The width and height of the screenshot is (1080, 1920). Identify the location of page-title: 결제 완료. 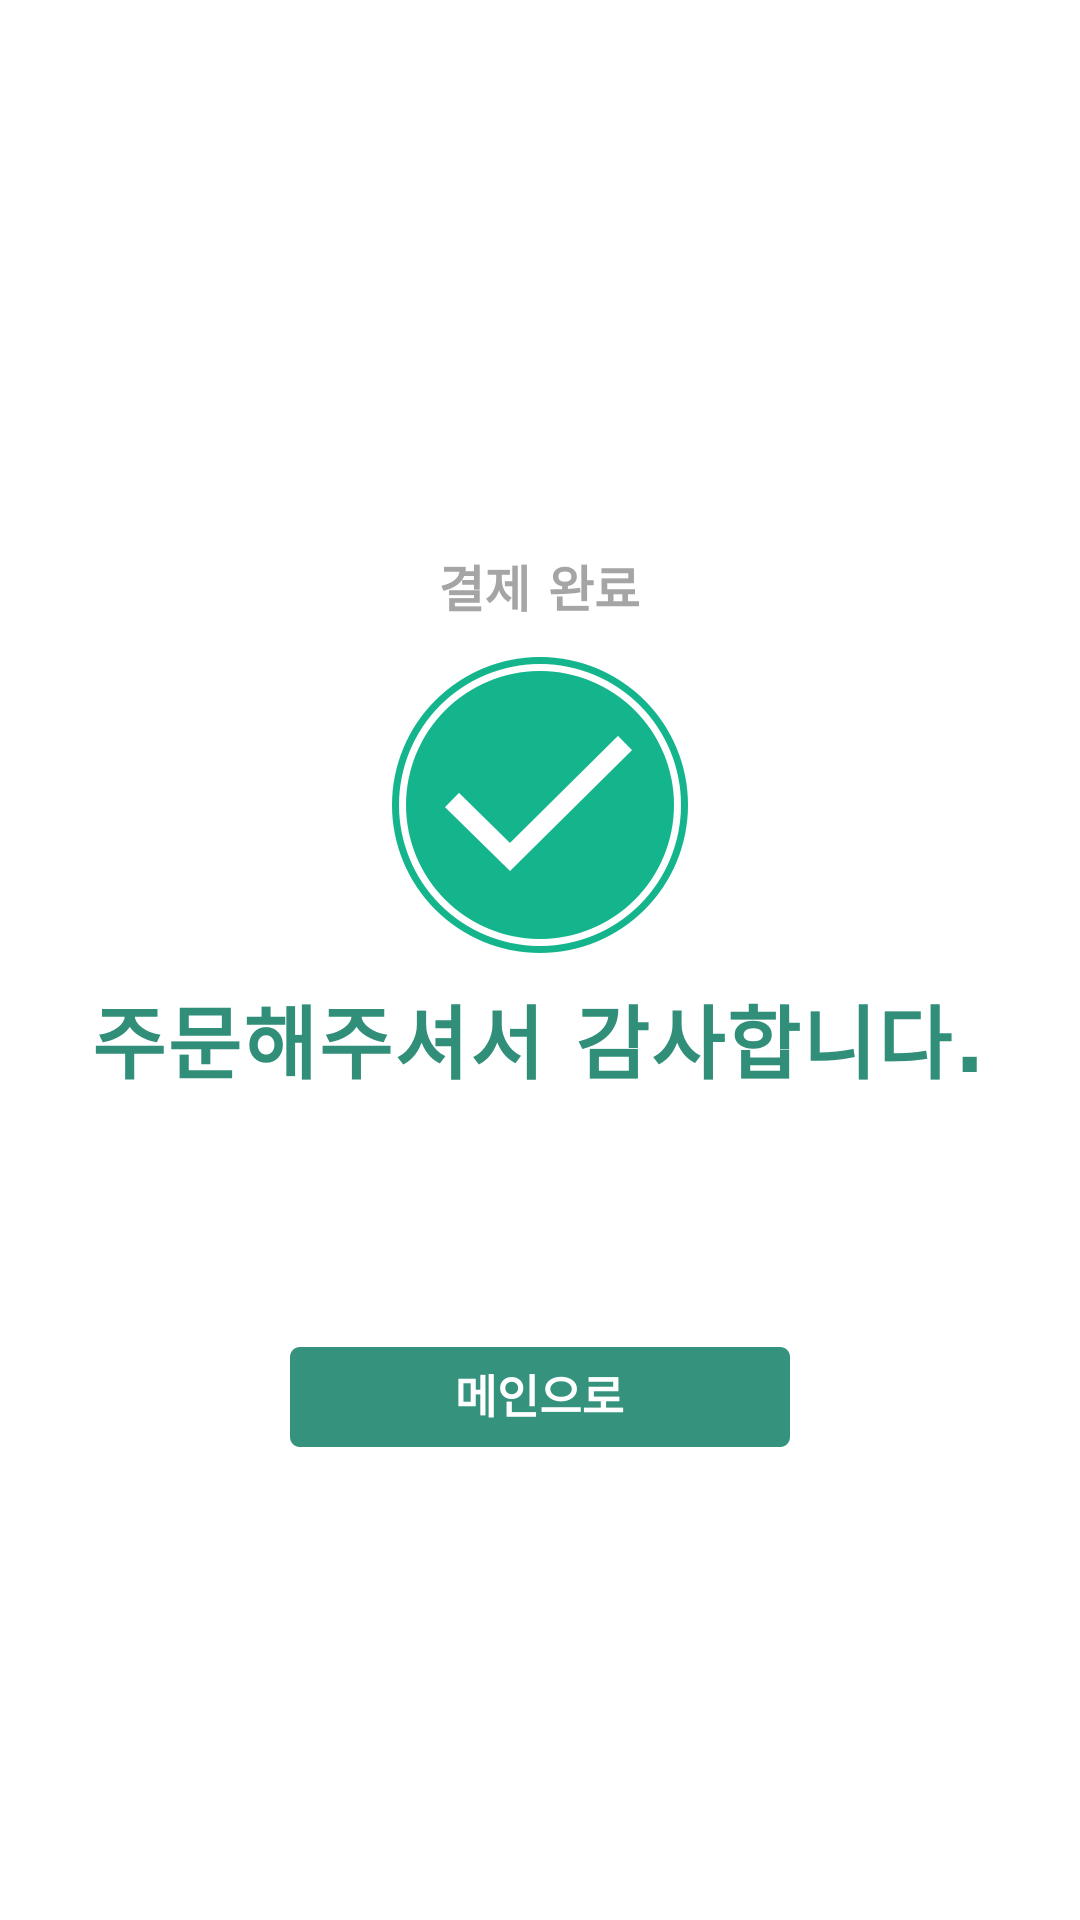
(540, 590).